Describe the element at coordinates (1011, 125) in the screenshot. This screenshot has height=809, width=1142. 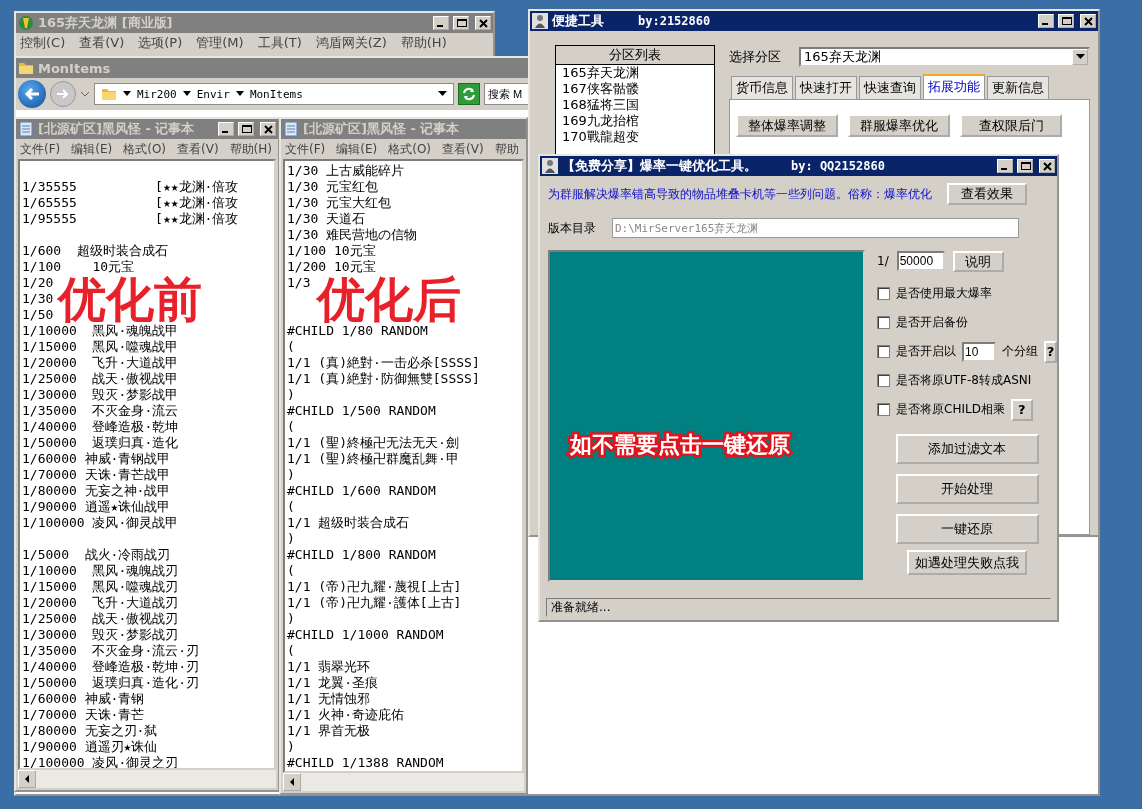
I see `button: 查权限后门` at that location.